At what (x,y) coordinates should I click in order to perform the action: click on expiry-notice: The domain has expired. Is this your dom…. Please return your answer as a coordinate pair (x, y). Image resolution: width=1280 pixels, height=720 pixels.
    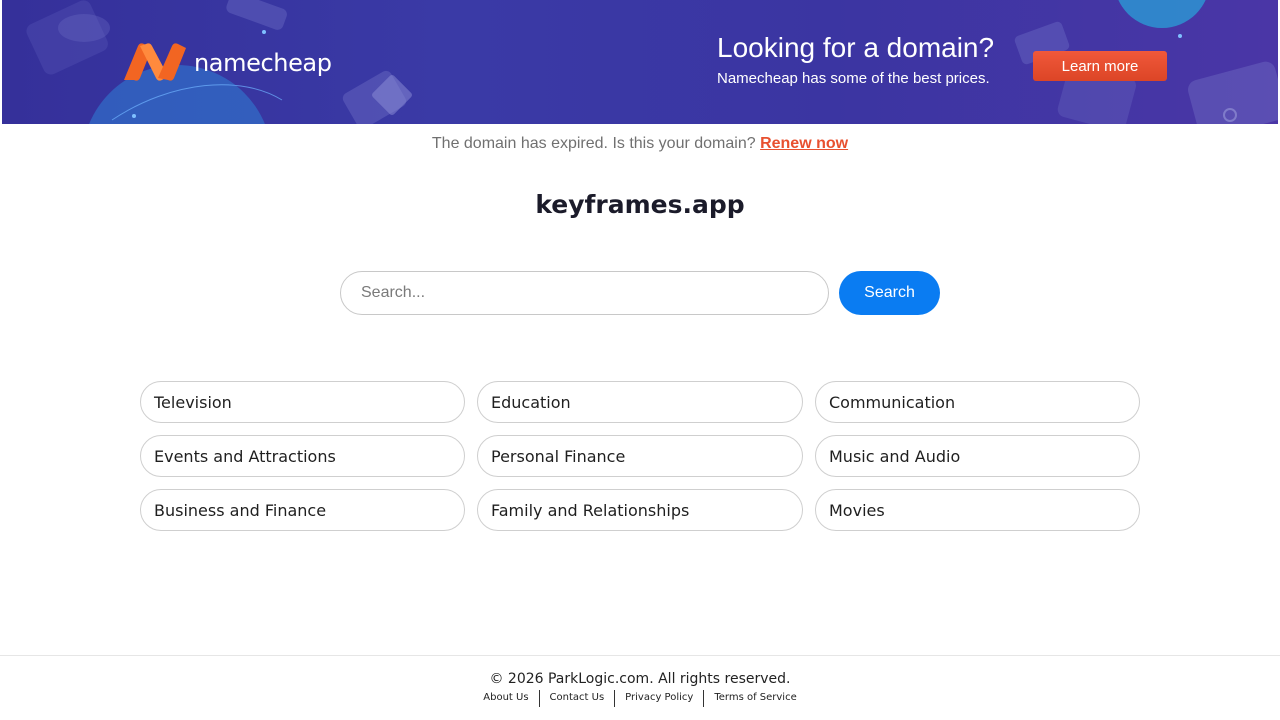
    Looking at the image, I should click on (640, 144).